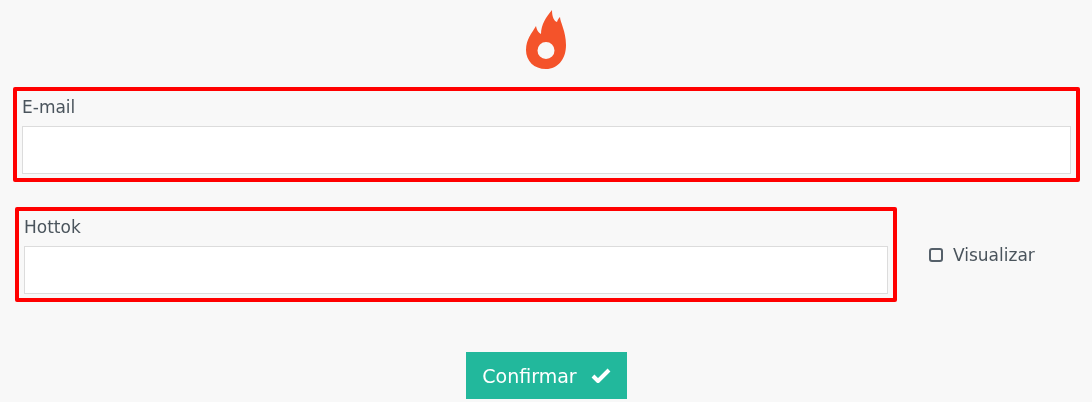 This screenshot has width=1092, height=402. Describe the element at coordinates (546, 39) in the screenshot. I see `flame-logo-icon` at that location.